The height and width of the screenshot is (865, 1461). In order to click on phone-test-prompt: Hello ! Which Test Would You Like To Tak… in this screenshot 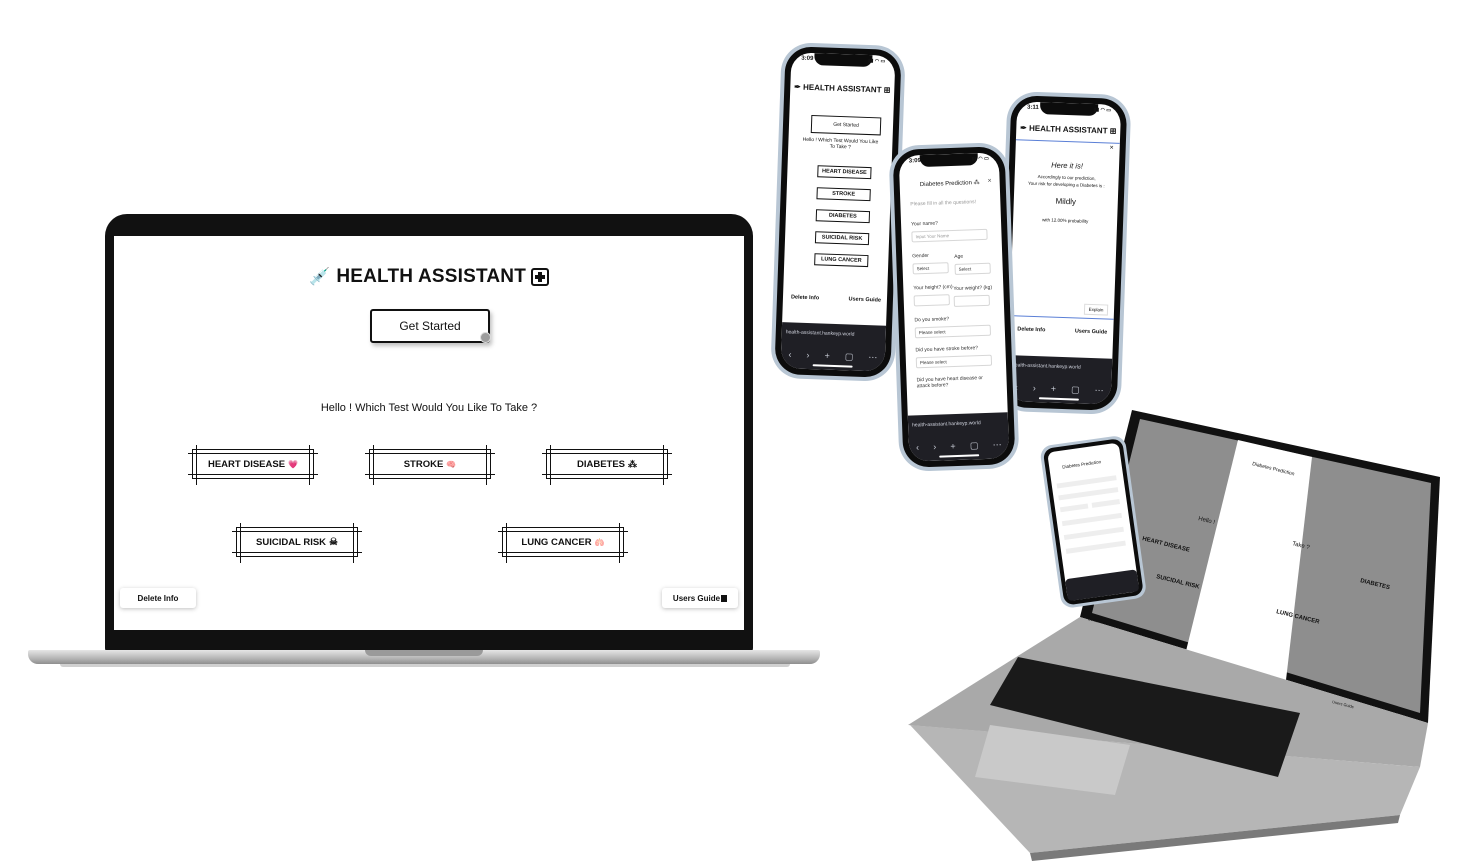, I will do `click(840, 143)`.